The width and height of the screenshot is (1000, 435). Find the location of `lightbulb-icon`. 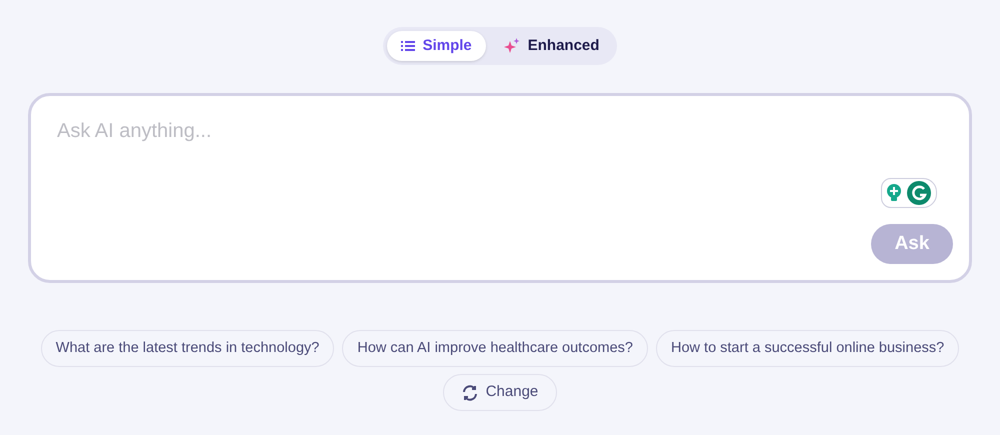

lightbulb-icon is located at coordinates (894, 193).